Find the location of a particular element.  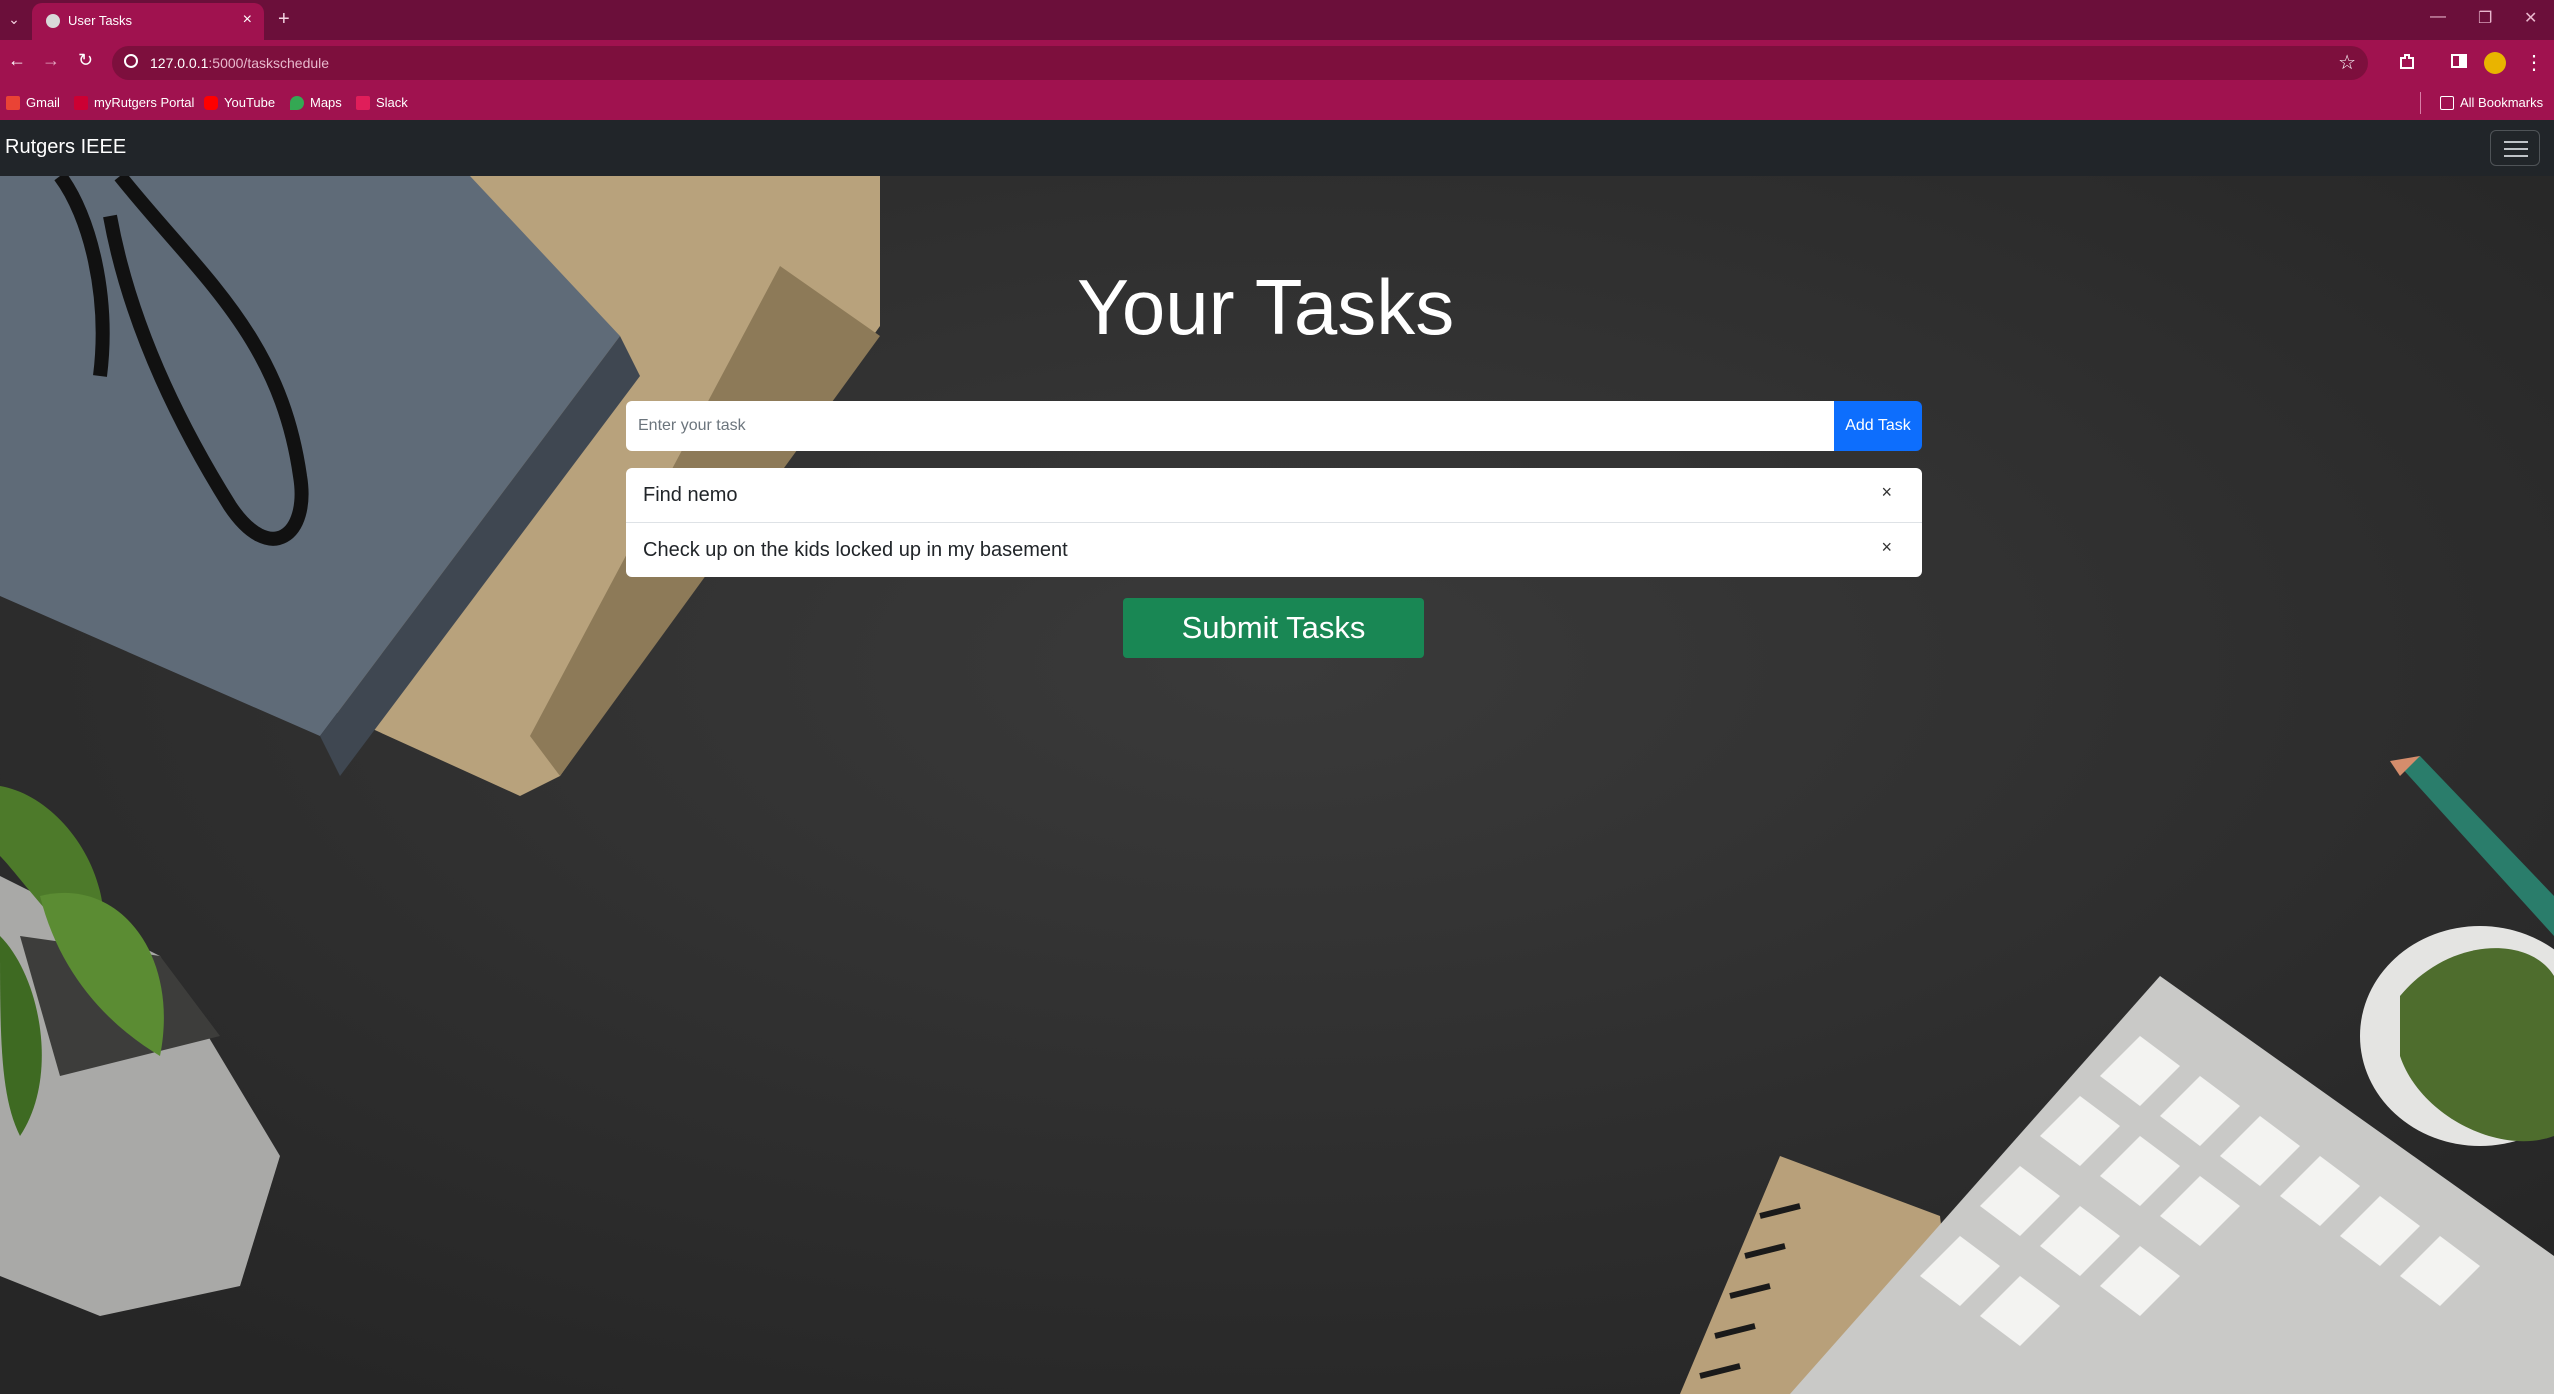

bookmark-youtube: YouTube is located at coordinates (239, 102).